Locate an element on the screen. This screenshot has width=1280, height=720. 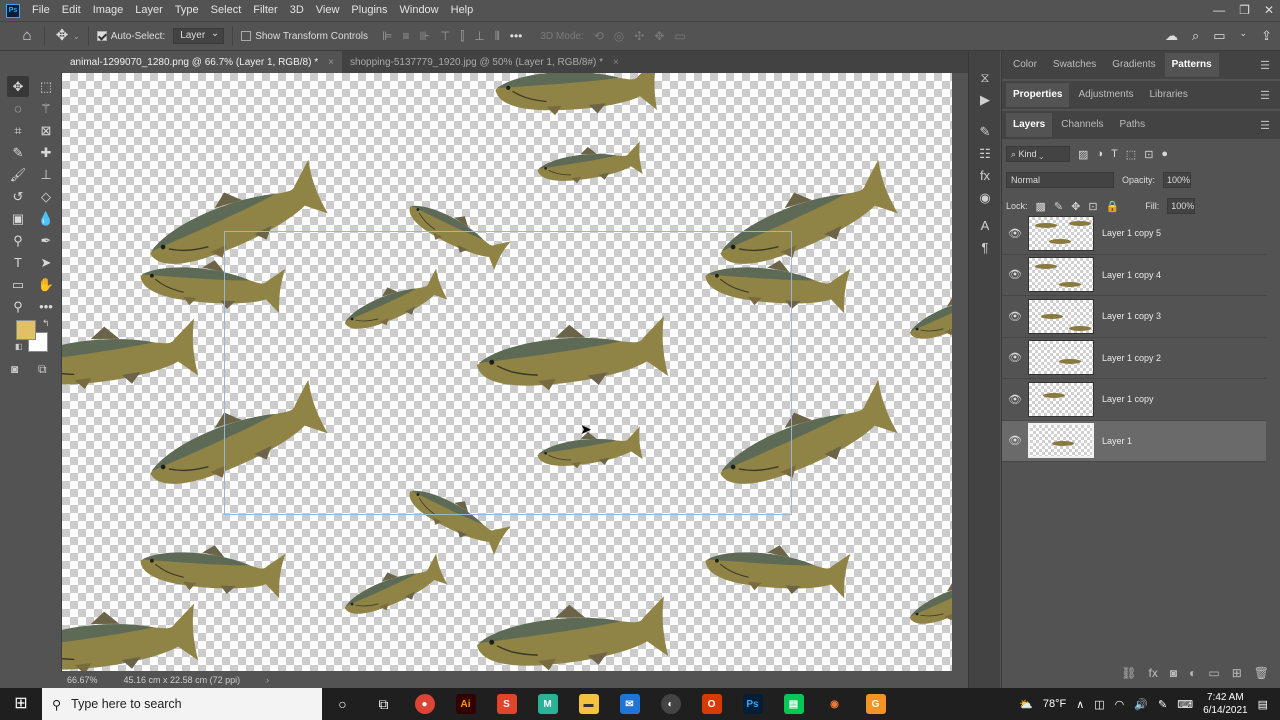
auto-select-dropdown: Layer is located at coordinates (199, 35).